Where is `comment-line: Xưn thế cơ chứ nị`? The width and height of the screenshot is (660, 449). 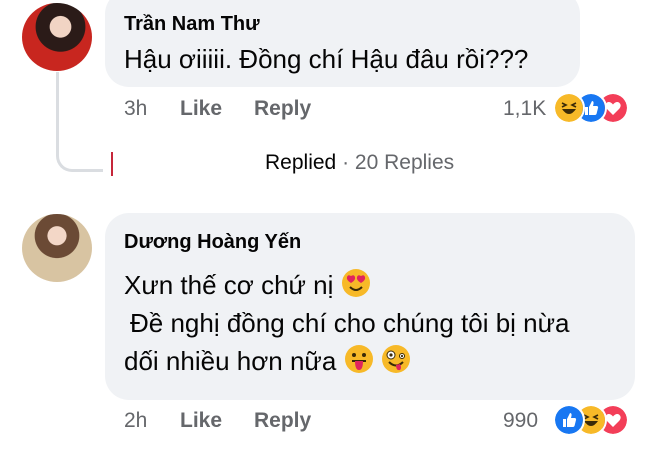
comment-line: Xưn thế cơ chứ nị is located at coordinates (347, 285).